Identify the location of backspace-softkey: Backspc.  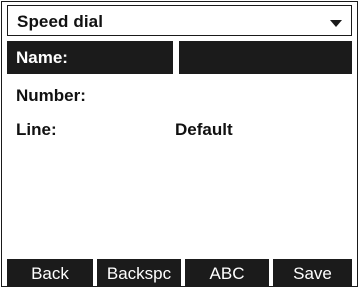
(139, 273).